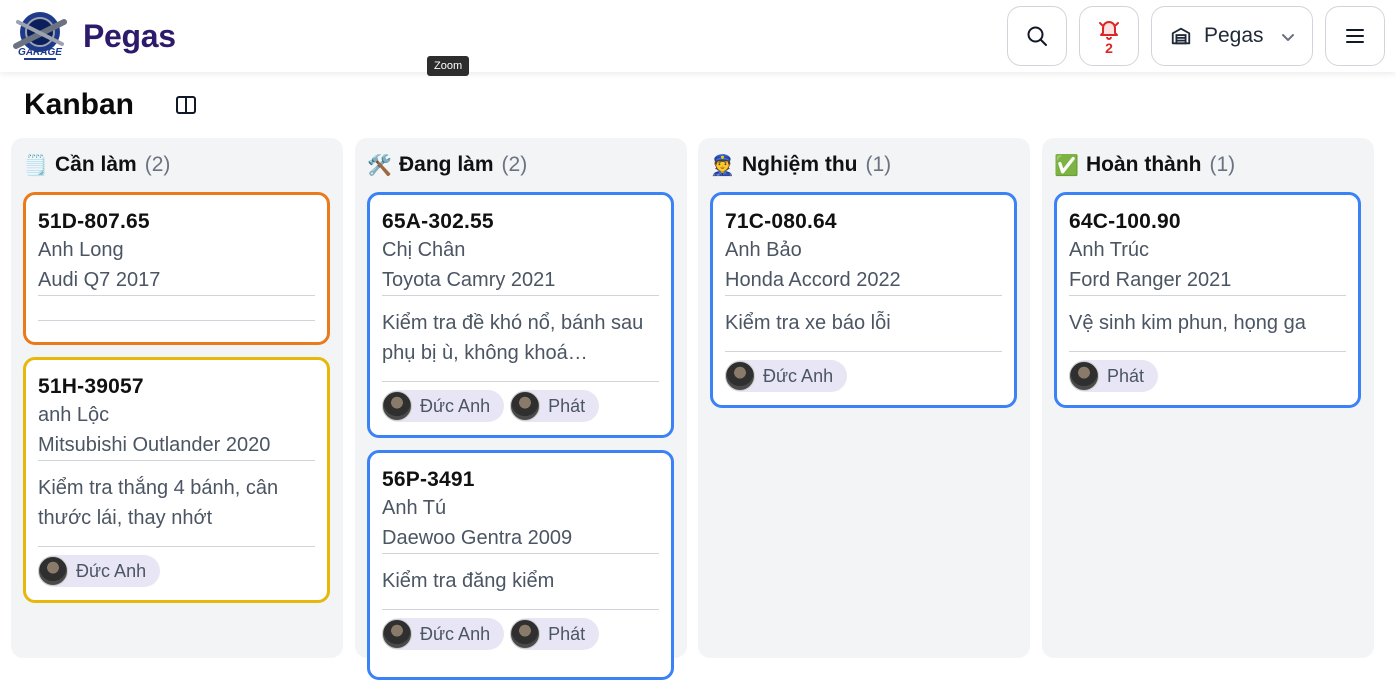  I want to click on license-plate: 64C-100.90, so click(1125, 221).